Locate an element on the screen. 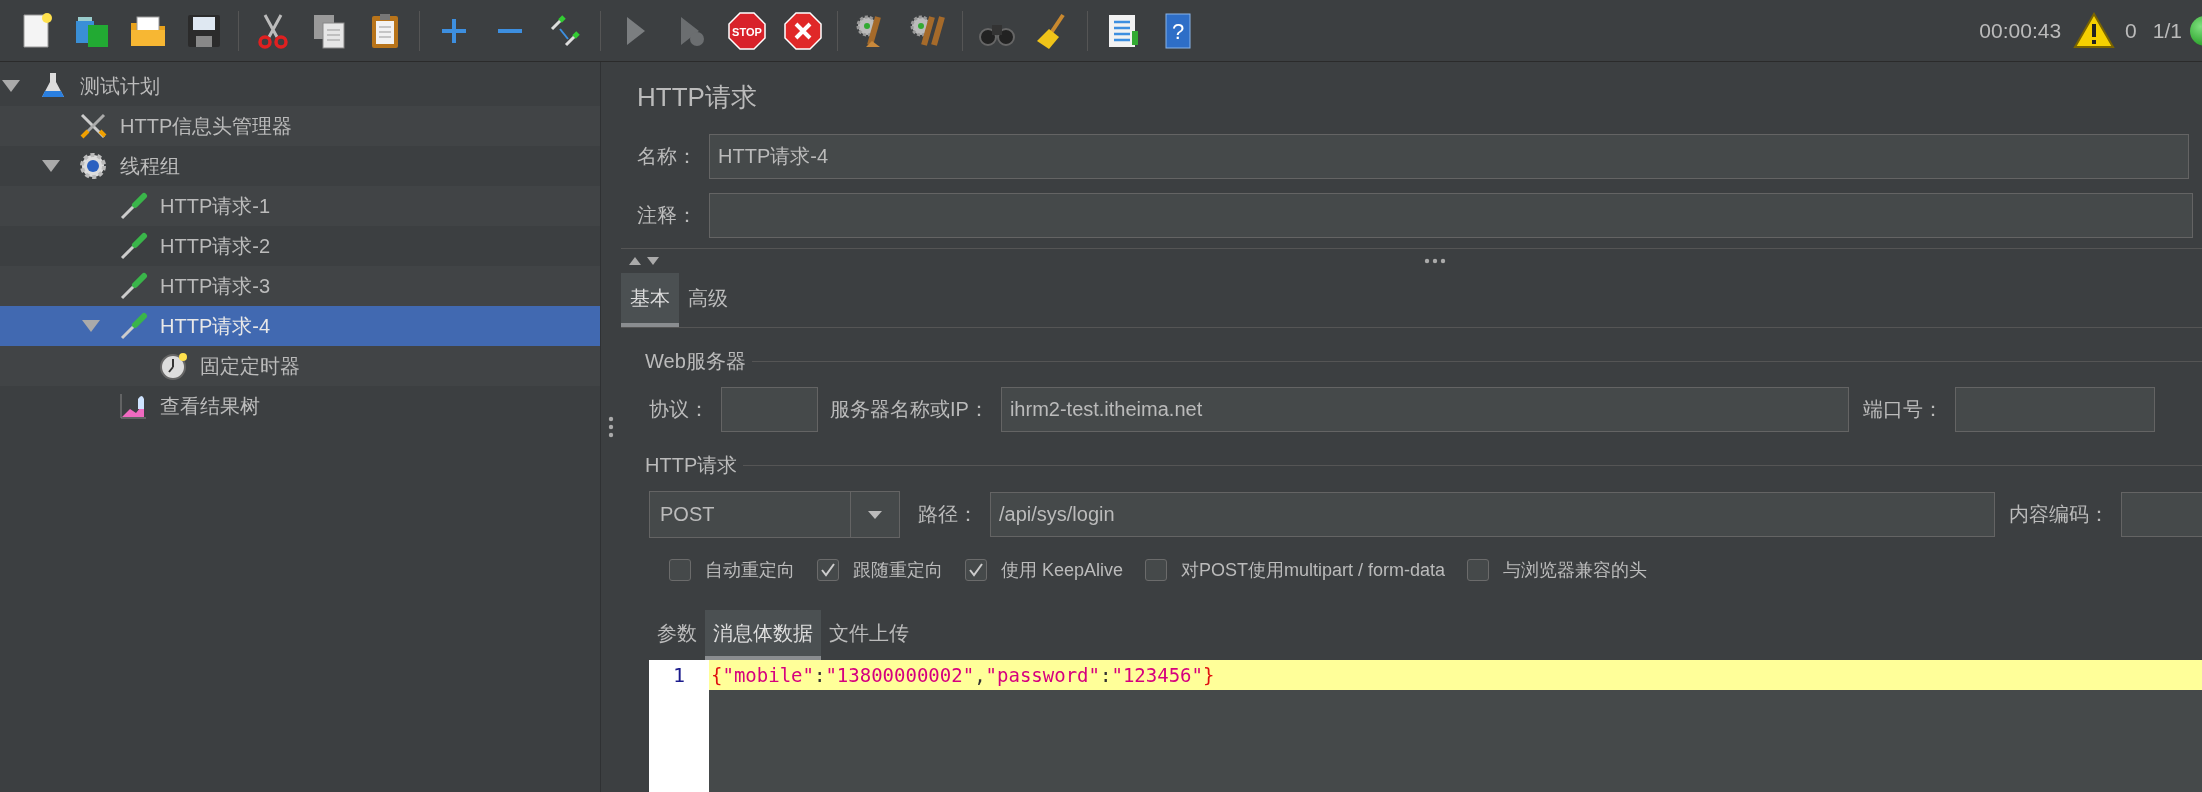  tree-item-label: 测试计划 is located at coordinates (120, 86).